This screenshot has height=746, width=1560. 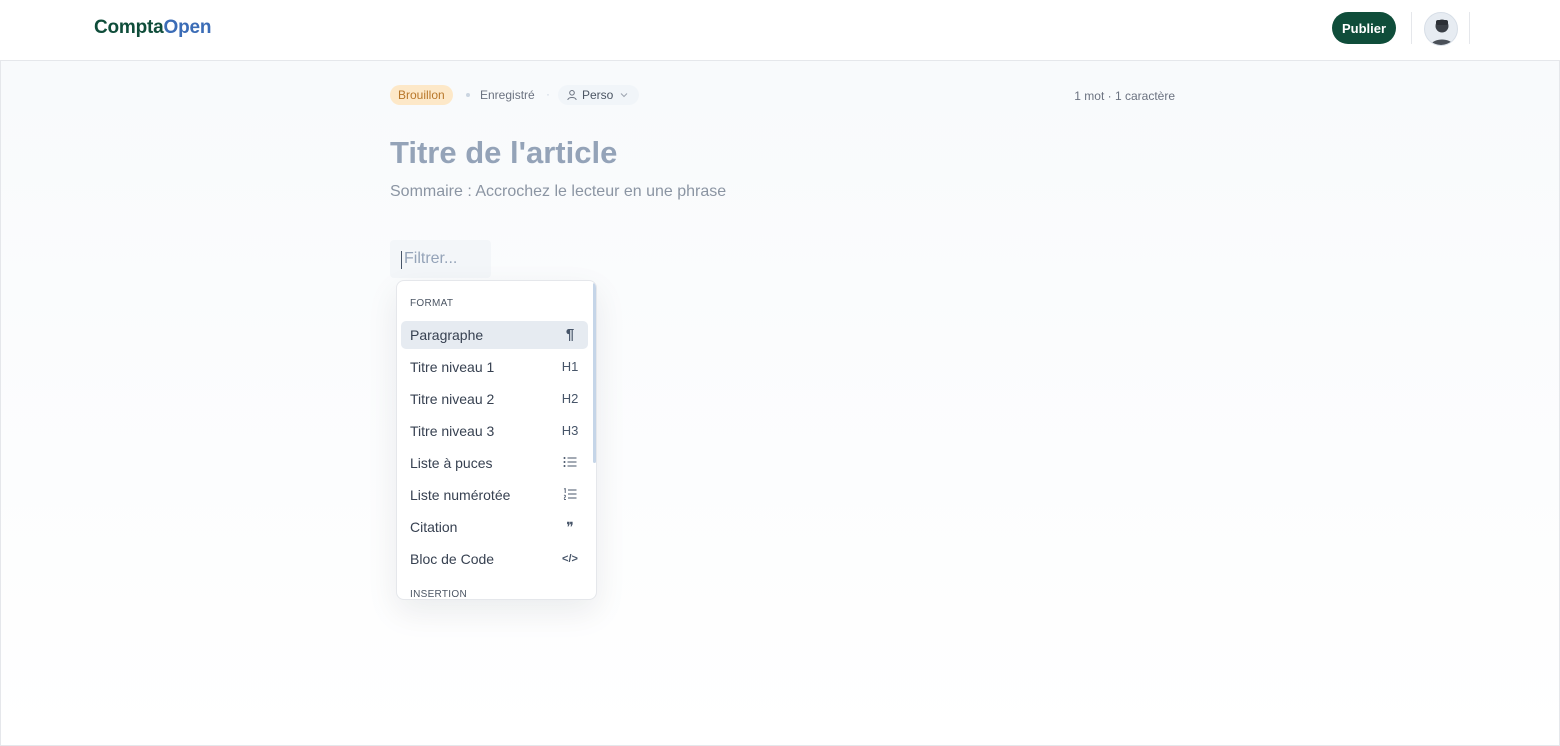 What do you see at coordinates (401, 260) in the screenshot?
I see `text-caret` at bounding box center [401, 260].